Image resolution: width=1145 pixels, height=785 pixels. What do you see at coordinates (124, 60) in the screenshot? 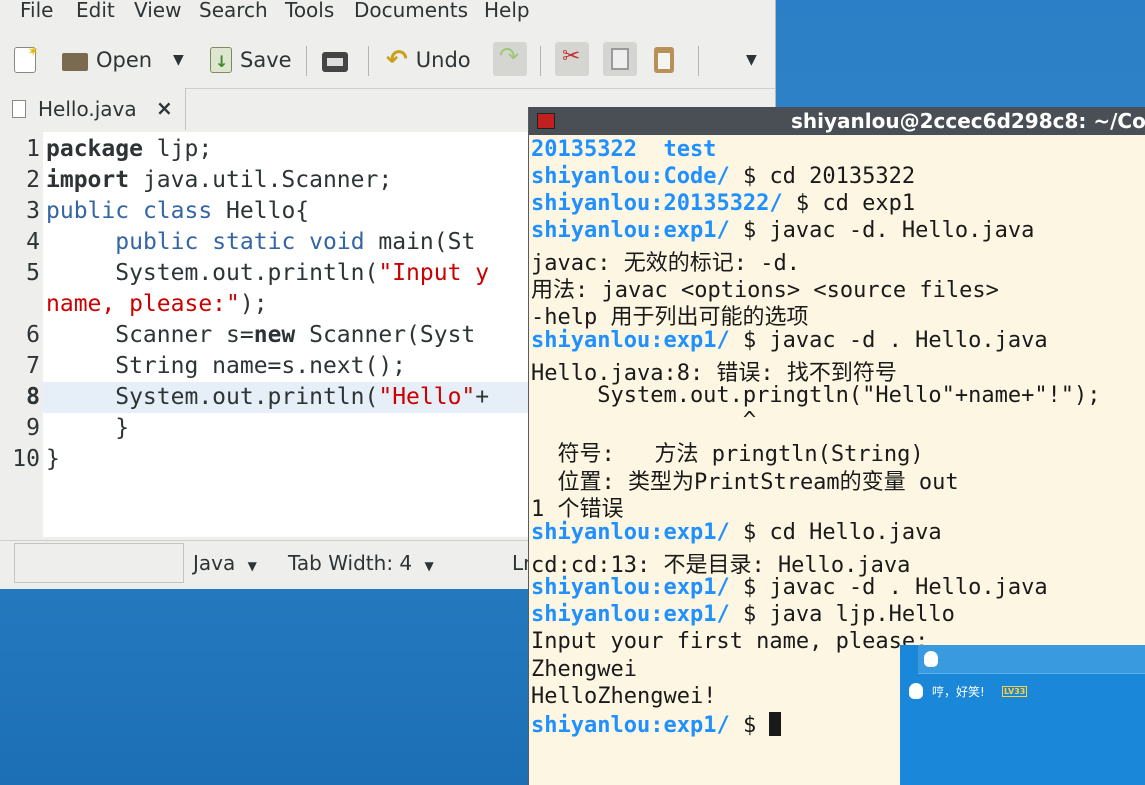
I see `open-label: Open` at bounding box center [124, 60].